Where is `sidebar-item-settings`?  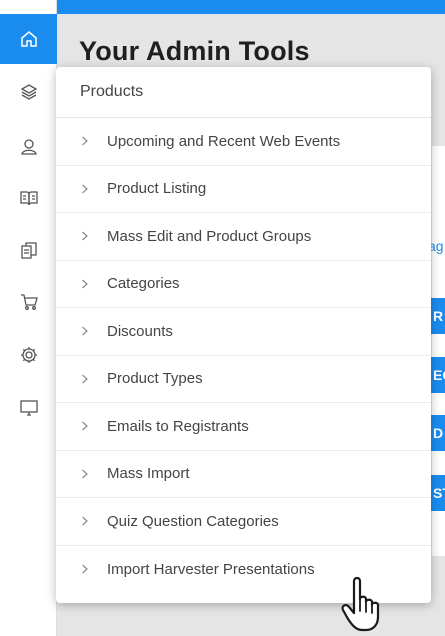 sidebar-item-settings is located at coordinates (28, 355).